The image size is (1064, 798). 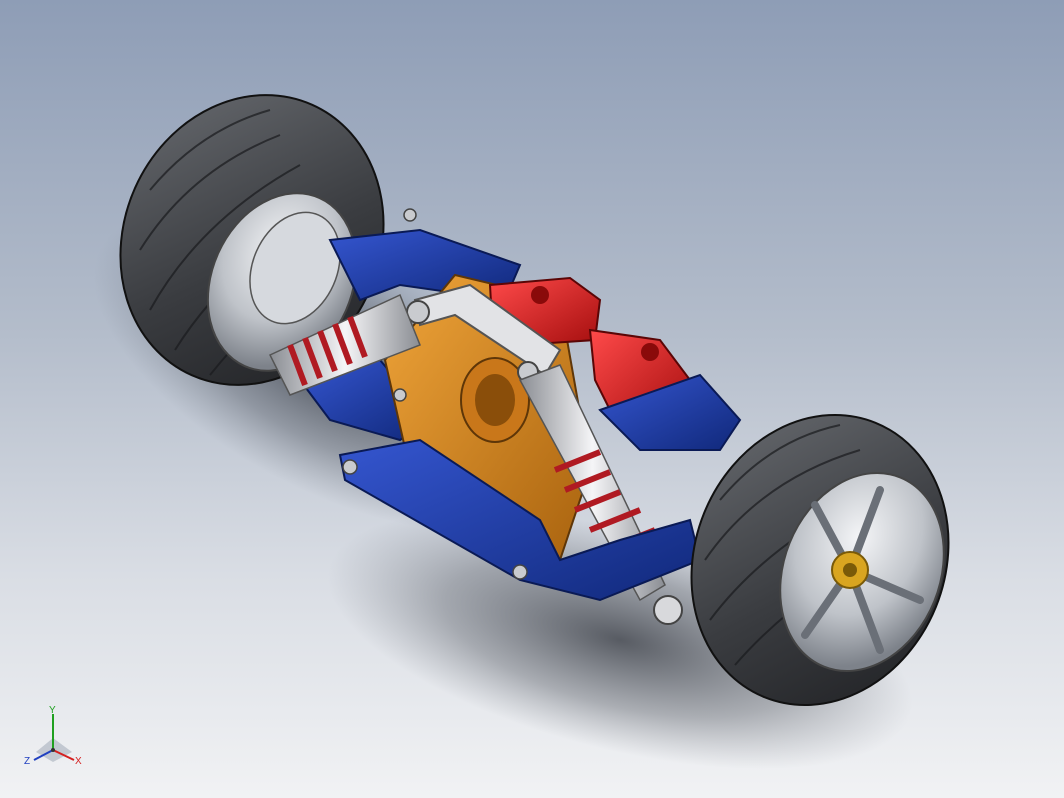 I want to click on z-axis-label: Z, so click(x=27, y=761).